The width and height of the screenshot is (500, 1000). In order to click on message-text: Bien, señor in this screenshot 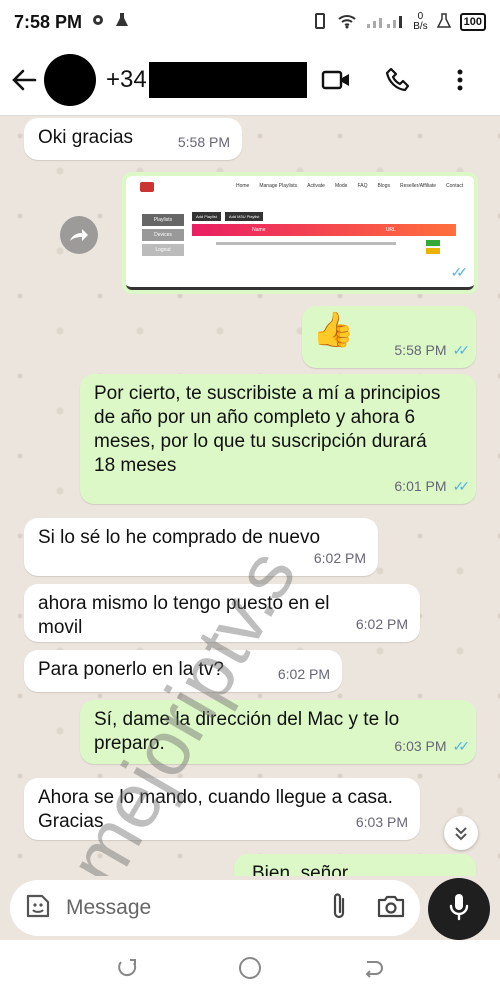, I will do `click(300, 869)`.